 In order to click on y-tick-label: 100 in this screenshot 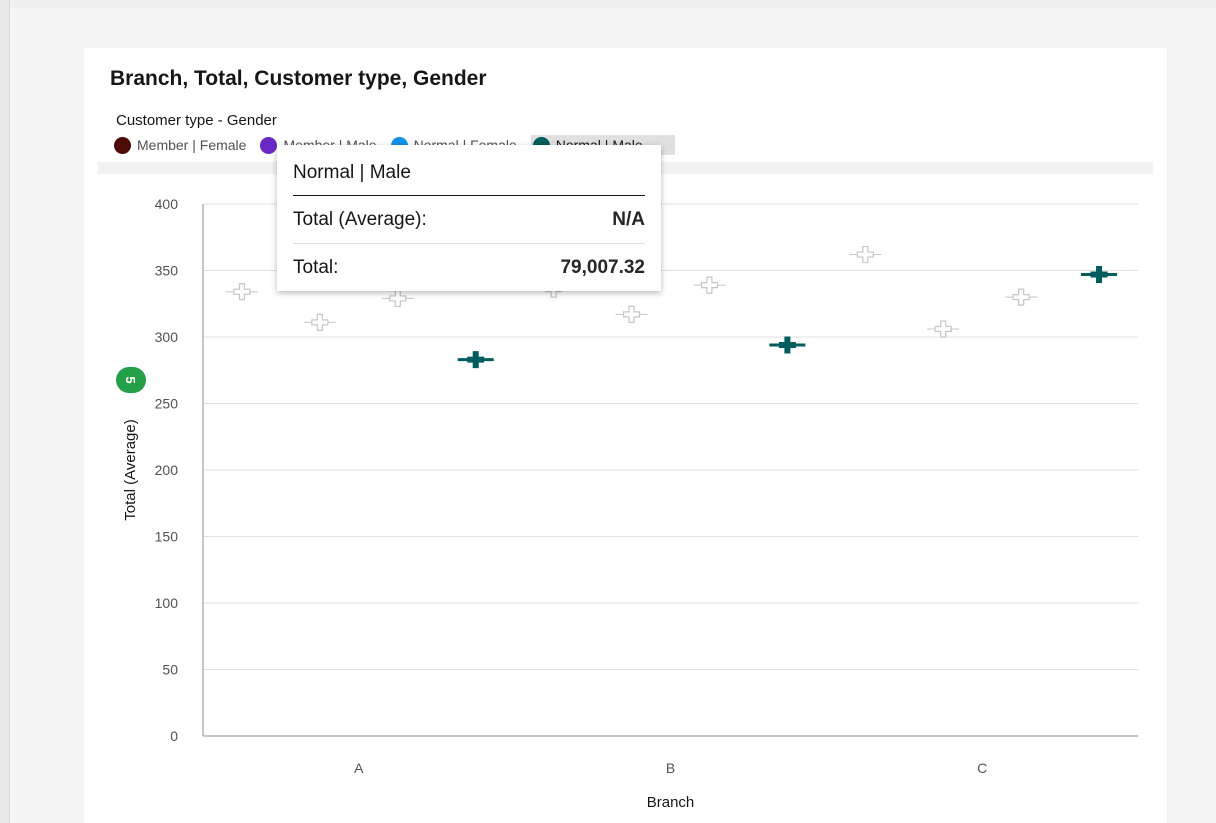, I will do `click(167, 603)`.